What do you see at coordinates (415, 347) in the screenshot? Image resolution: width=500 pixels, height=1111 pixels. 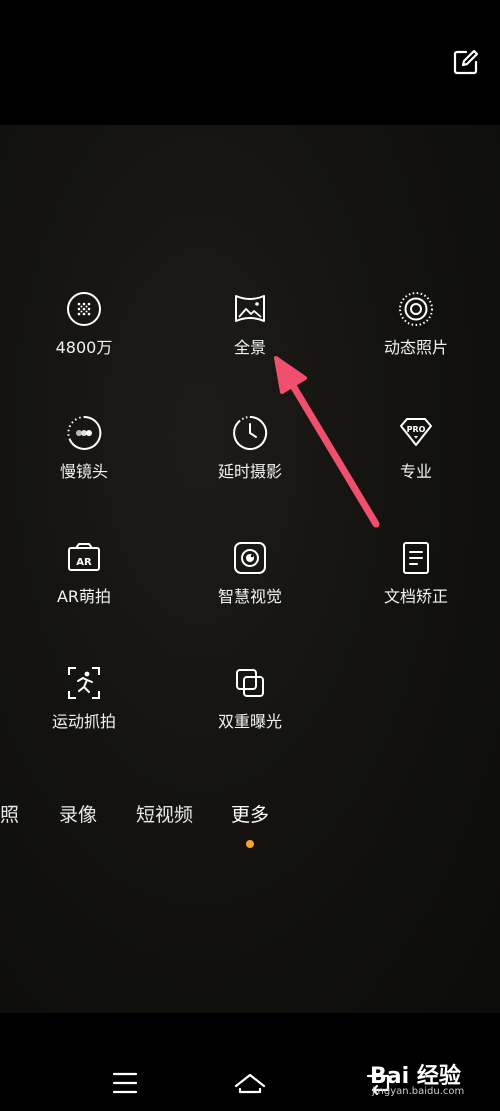 I see `mode-label: 动态照片` at bounding box center [415, 347].